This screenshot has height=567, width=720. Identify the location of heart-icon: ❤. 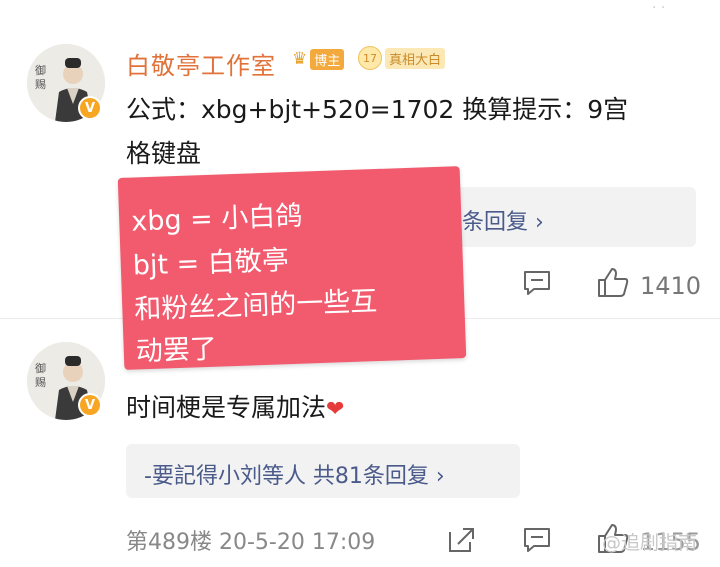
(335, 409).